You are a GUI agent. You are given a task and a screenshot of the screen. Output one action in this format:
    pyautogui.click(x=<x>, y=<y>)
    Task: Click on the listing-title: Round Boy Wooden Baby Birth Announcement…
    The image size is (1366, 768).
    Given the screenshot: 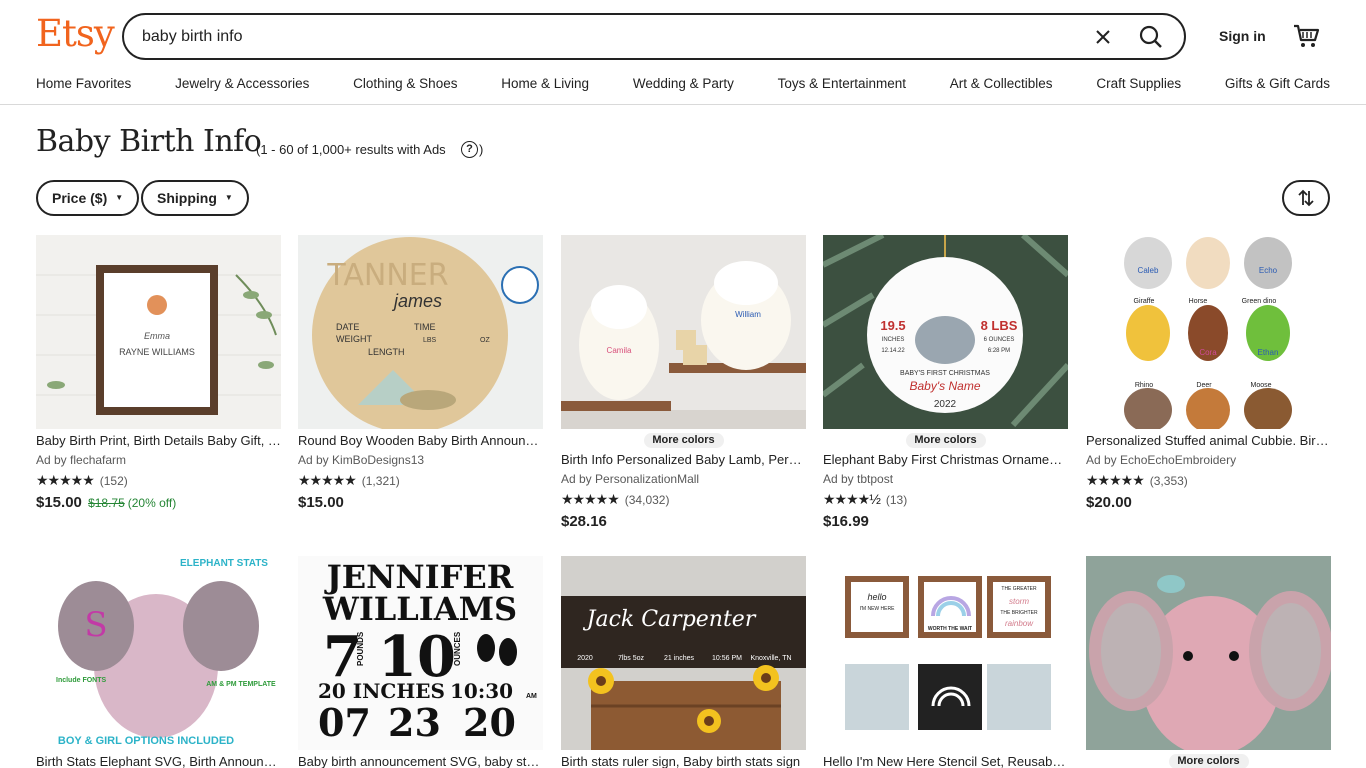 What is the action you would take?
    pyautogui.click(x=420, y=441)
    